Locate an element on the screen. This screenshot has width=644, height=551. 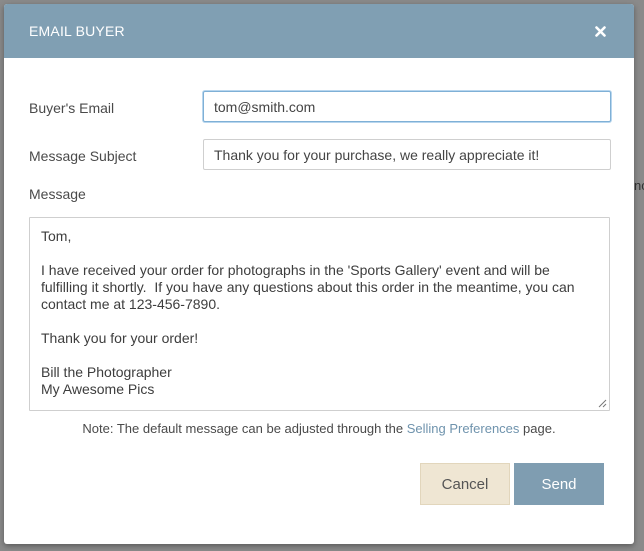
background-text: no is located at coordinates (639, 185).